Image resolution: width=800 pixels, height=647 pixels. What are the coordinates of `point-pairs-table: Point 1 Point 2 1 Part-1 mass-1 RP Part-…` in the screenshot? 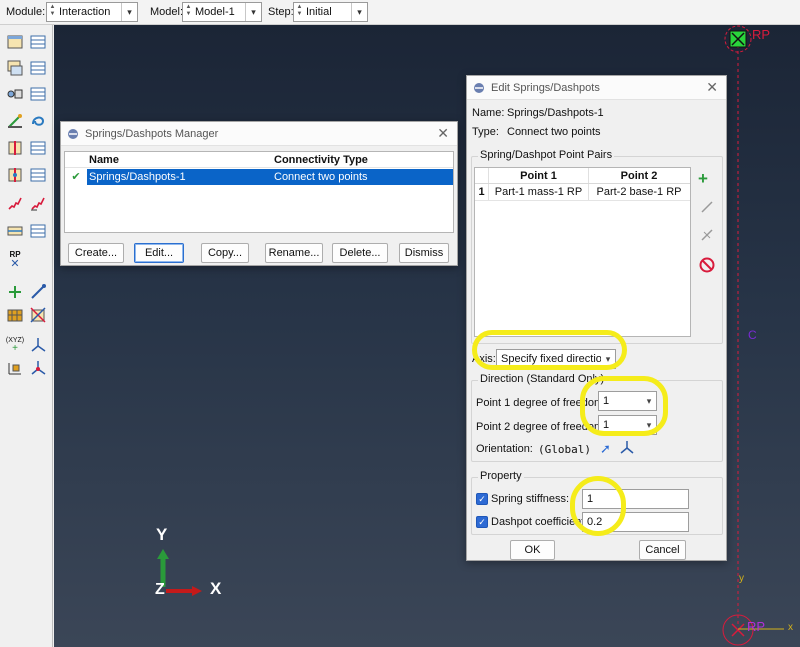 It's located at (582, 252).